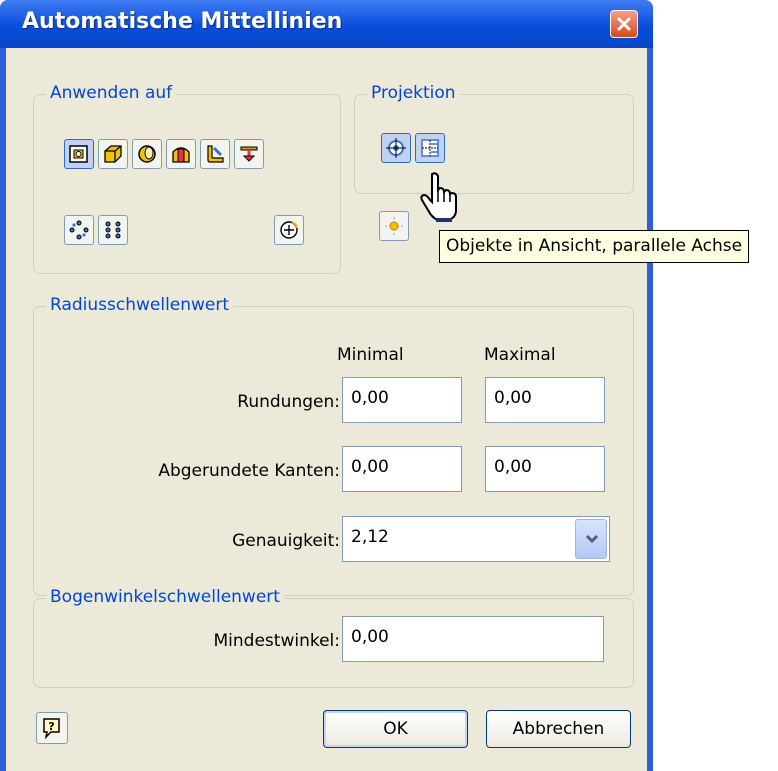 This screenshot has height=771, width=778. I want to click on apply-pattern-button, so click(249, 154).